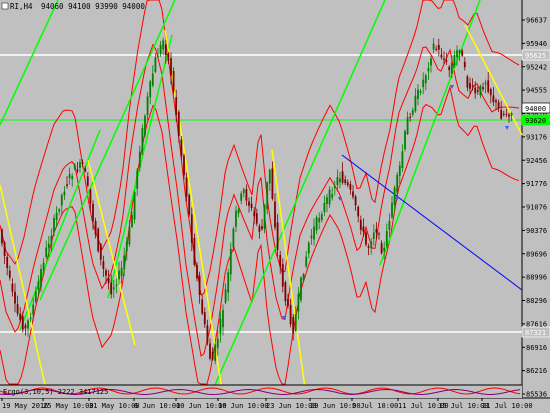 This screenshot has width=550, height=413. I want to click on price-tick-label: 86916, so click(536, 348).